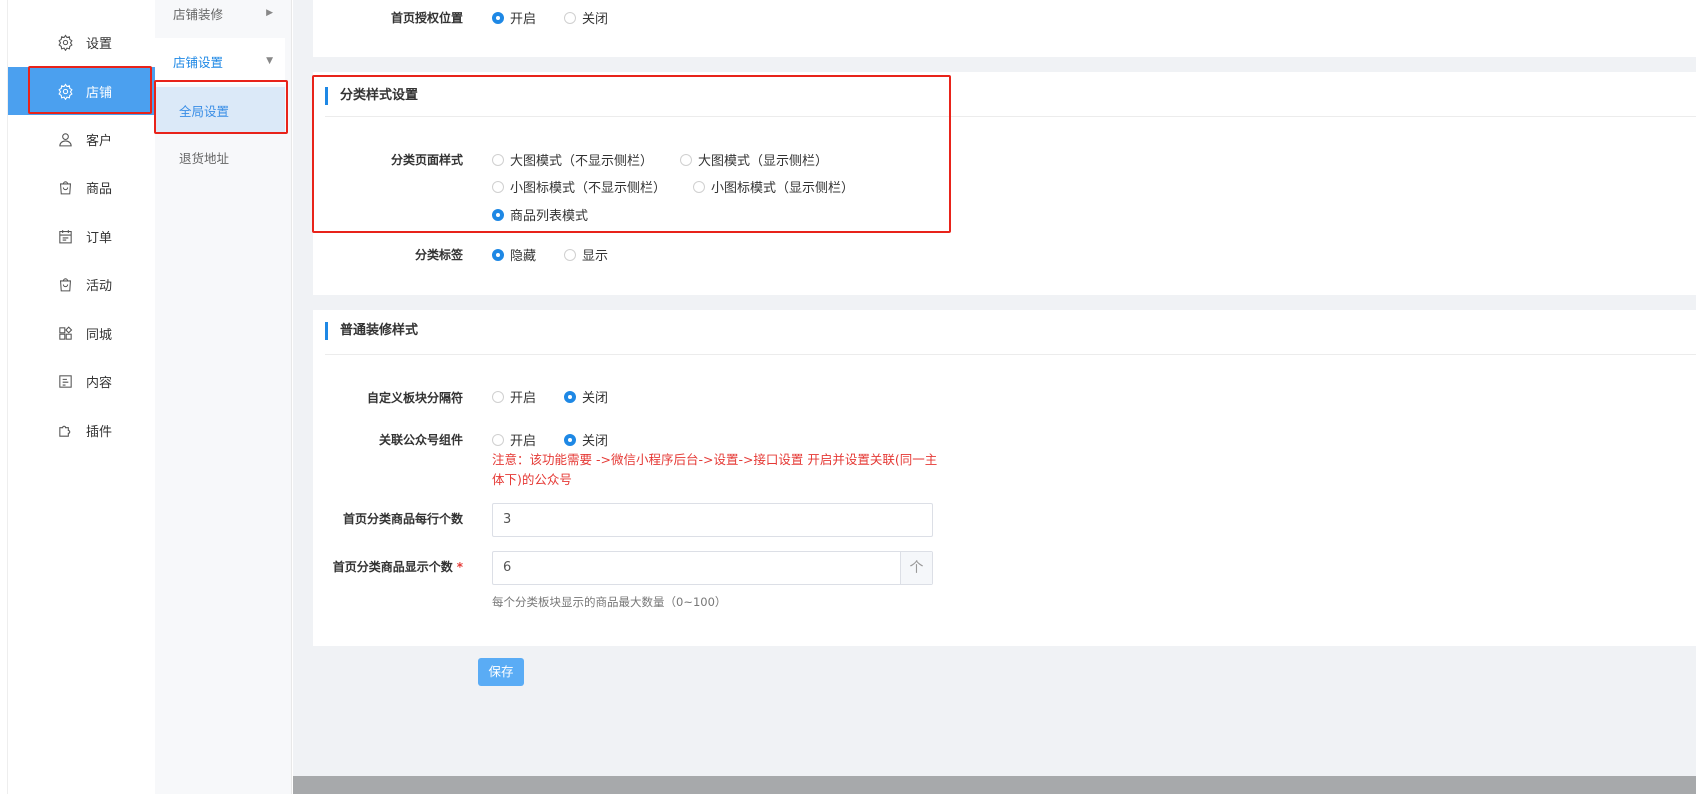 This screenshot has height=794, width=1696. I want to click on radio-homepage-auth-on: 开启, so click(514, 17).